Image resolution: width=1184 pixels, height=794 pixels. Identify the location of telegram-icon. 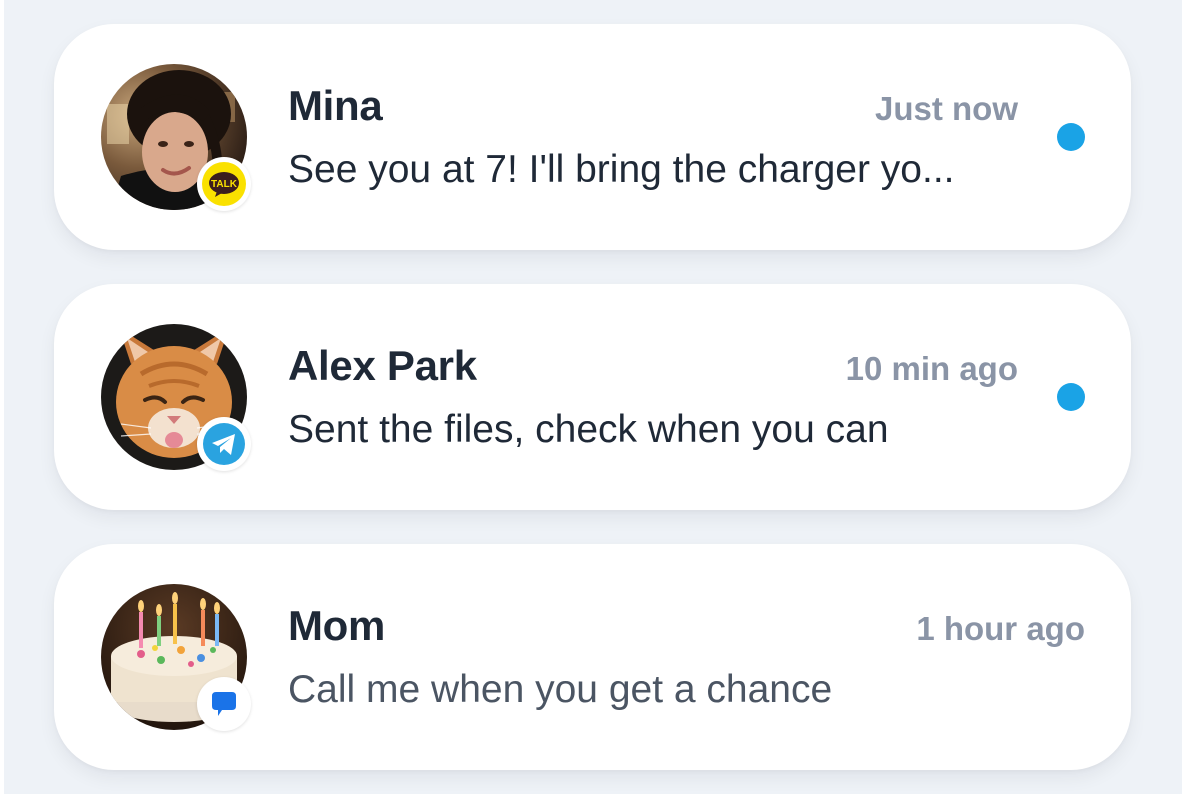
(224, 444).